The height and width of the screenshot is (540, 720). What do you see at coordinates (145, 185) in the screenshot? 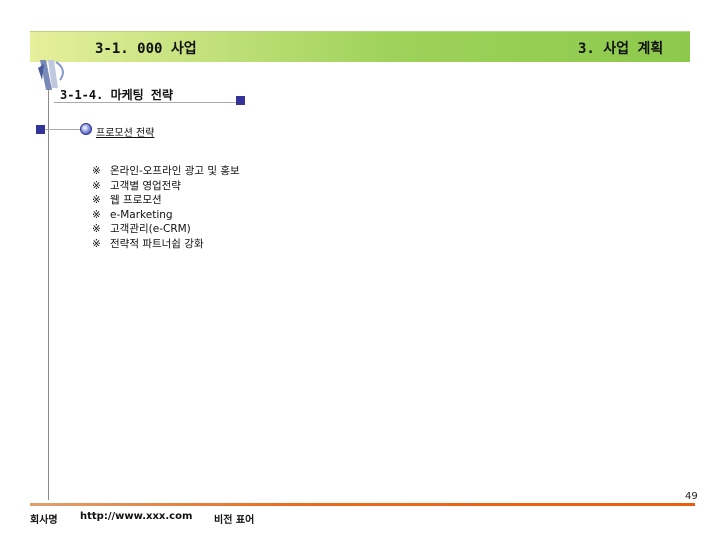
I see `list-item-text: 고객별 영업전략` at bounding box center [145, 185].